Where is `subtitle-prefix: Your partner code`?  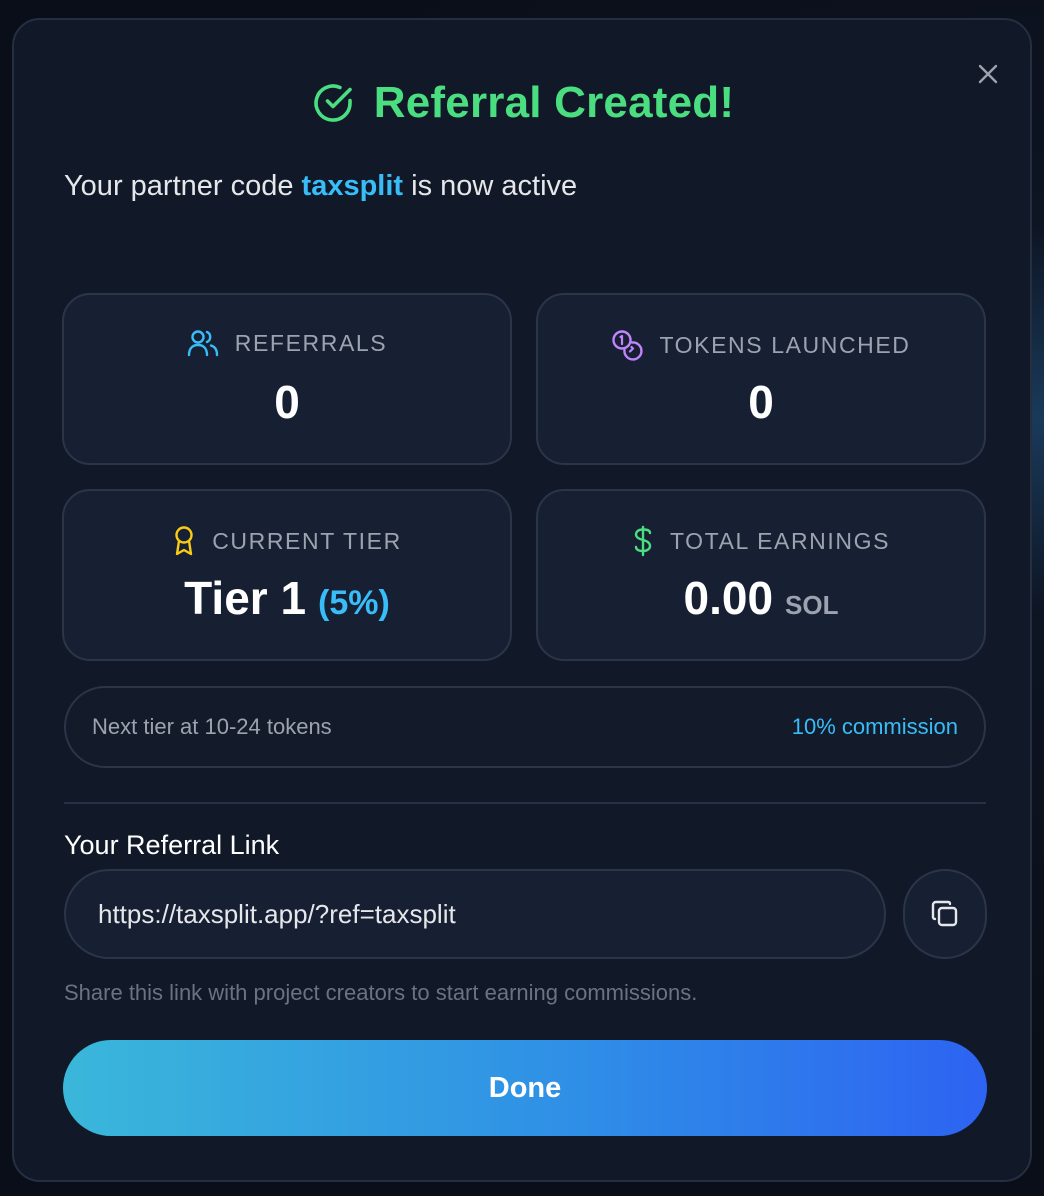
subtitle-prefix: Your partner code is located at coordinates (179, 186).